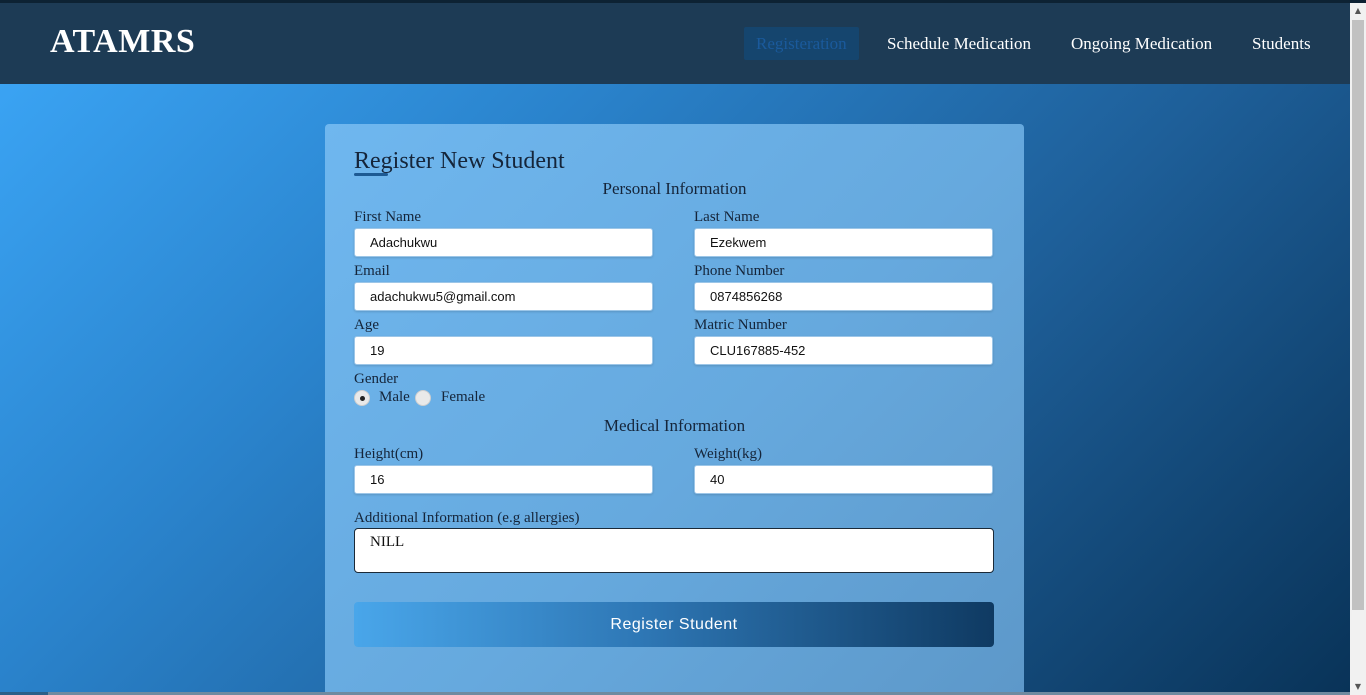  I want to click on vertical-scrollbar: ▲ ▼, so click(1358, 349).